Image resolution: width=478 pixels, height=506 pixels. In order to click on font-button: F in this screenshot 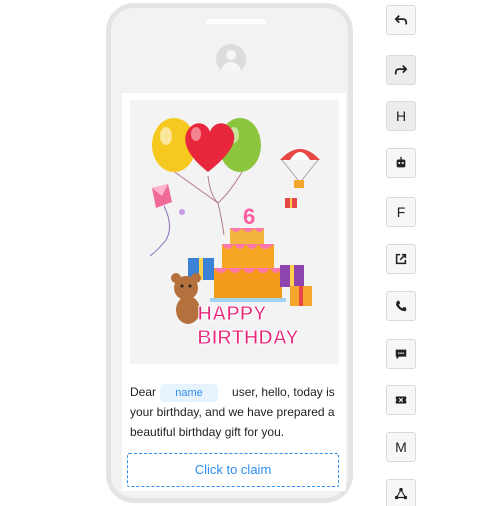, I will do `click(401, 212)`.